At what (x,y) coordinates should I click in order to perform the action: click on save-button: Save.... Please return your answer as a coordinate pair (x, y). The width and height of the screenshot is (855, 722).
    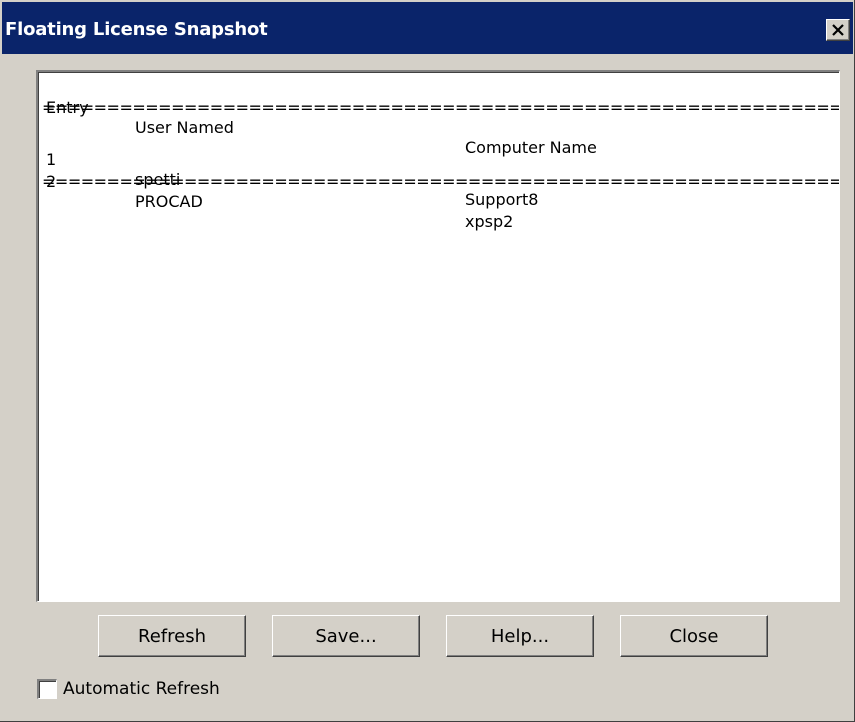
    Looking at the image, I should click on (346, 636).